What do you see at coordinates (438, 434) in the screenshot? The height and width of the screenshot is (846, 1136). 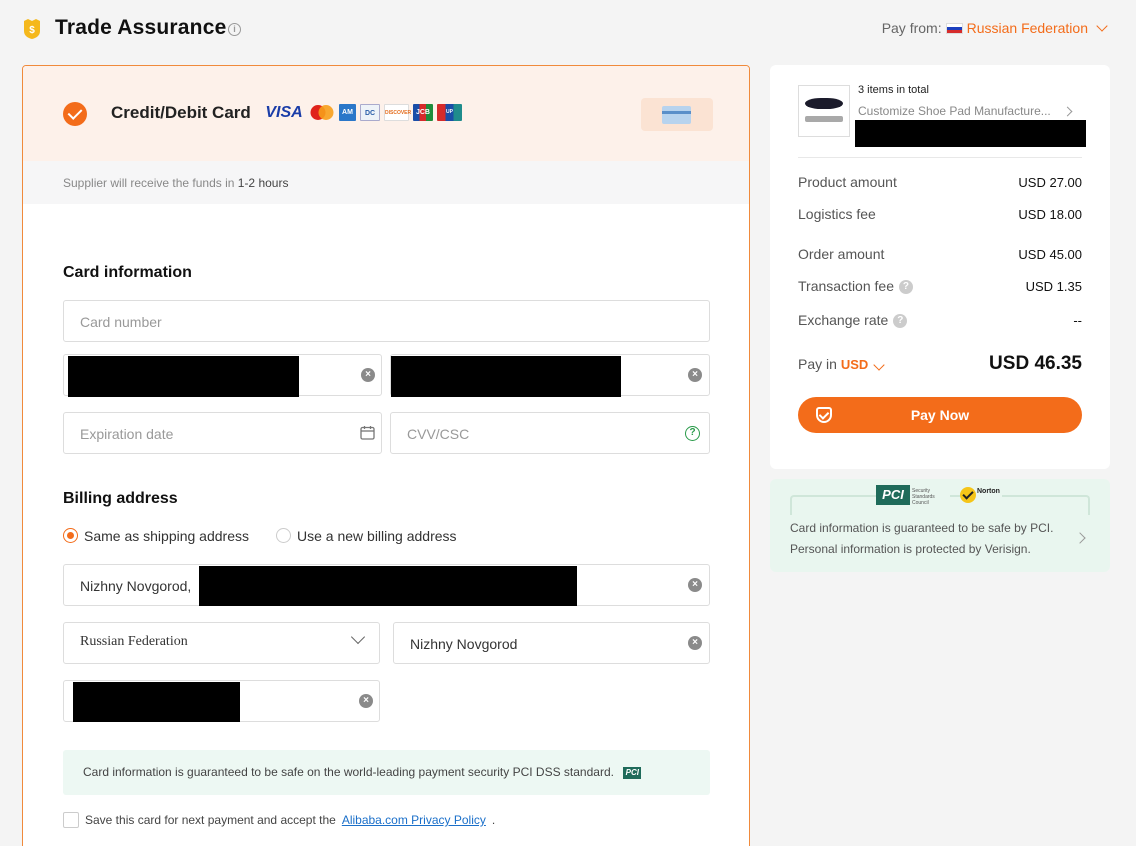 I see `cvv-placeholder: CVV/CSC` at bounding box center [438, 434].